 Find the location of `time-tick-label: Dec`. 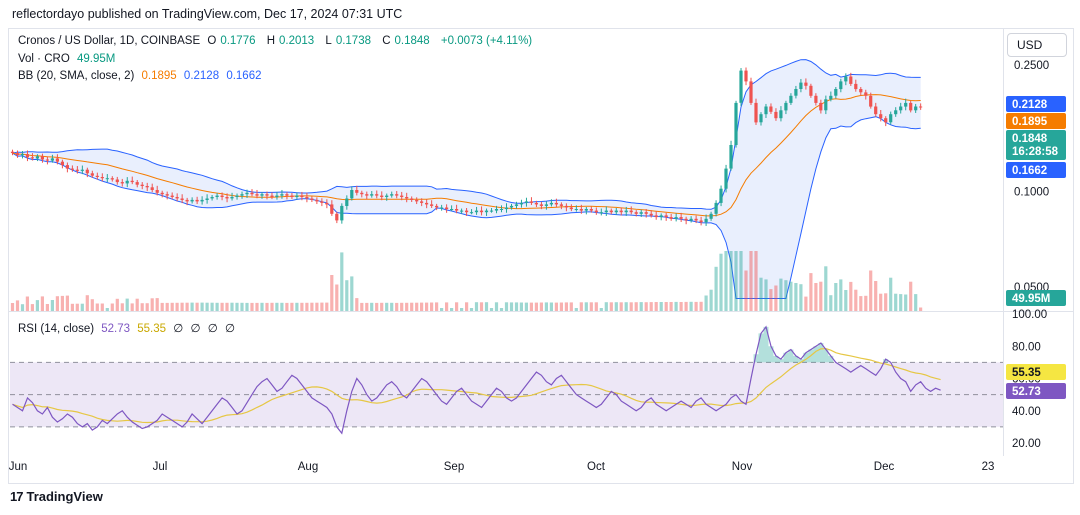

time-tick-label: Dec is located at coordinates (884, 467).